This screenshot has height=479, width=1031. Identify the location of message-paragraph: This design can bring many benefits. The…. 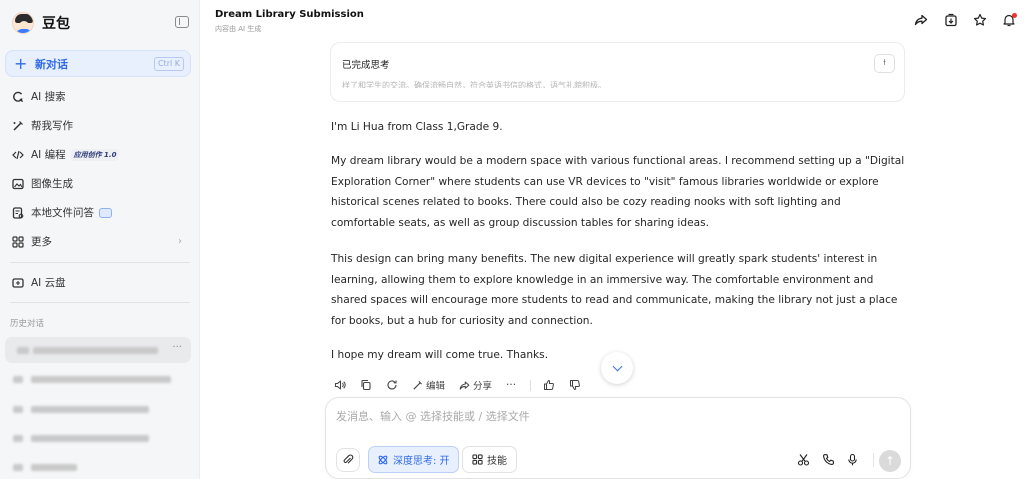
(614, 290).